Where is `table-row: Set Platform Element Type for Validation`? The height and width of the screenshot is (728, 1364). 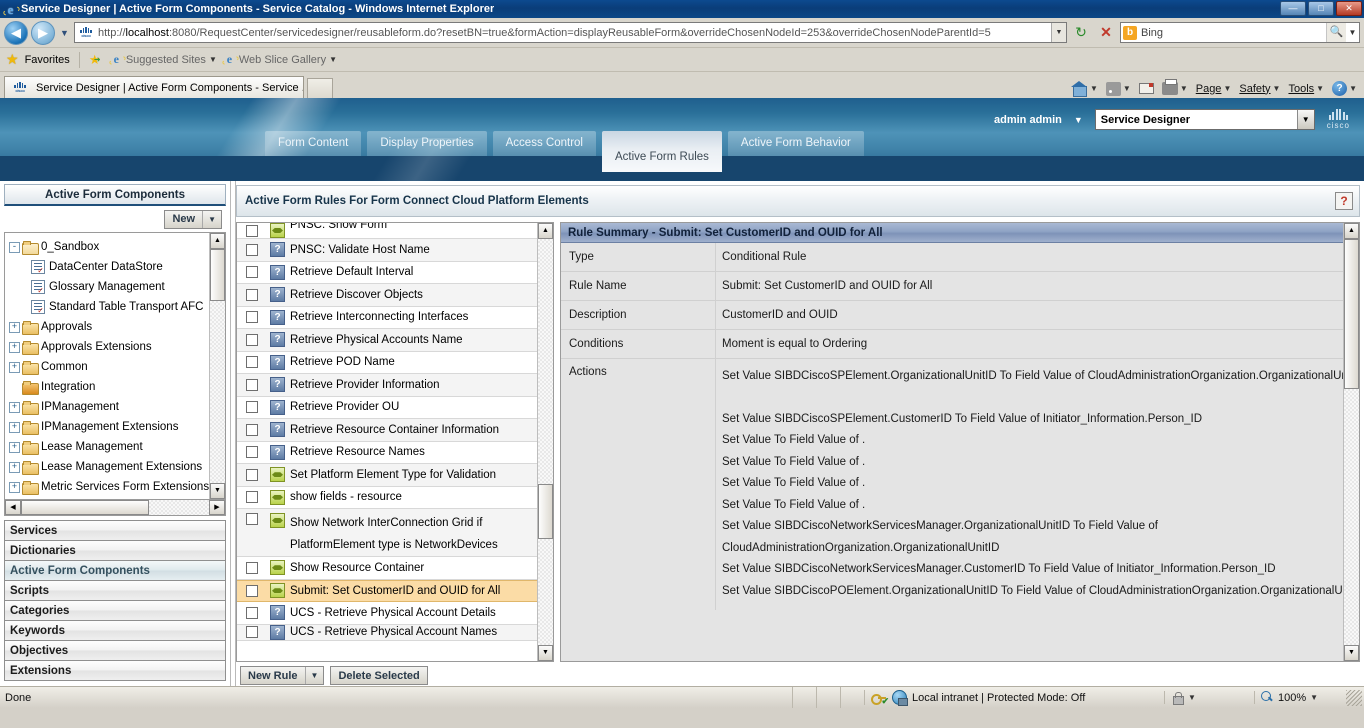 table-row: Set Platform Element Type for Validation is located at coordinates (387, 475).